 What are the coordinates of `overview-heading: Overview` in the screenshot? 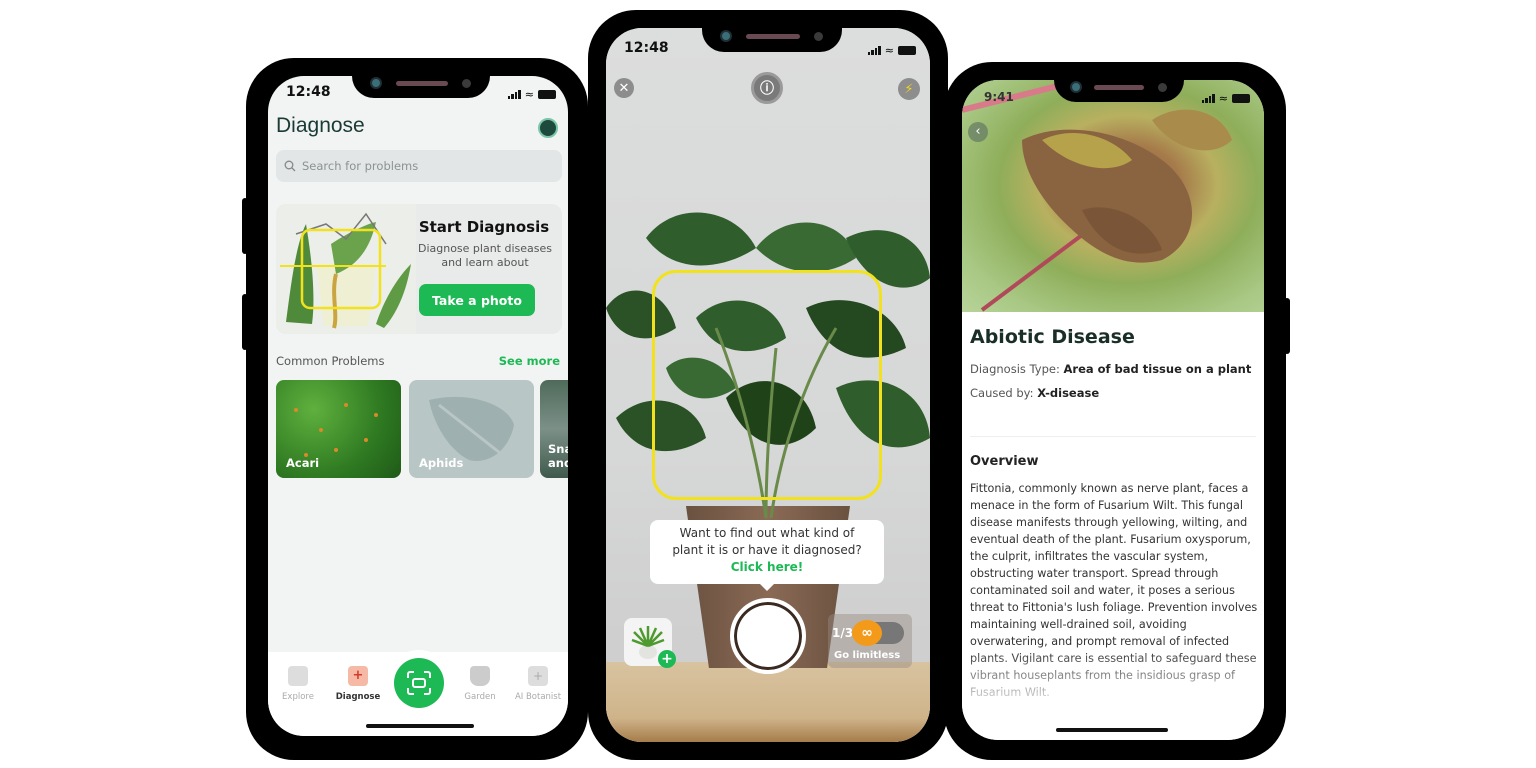 It's located at (1004, 461).